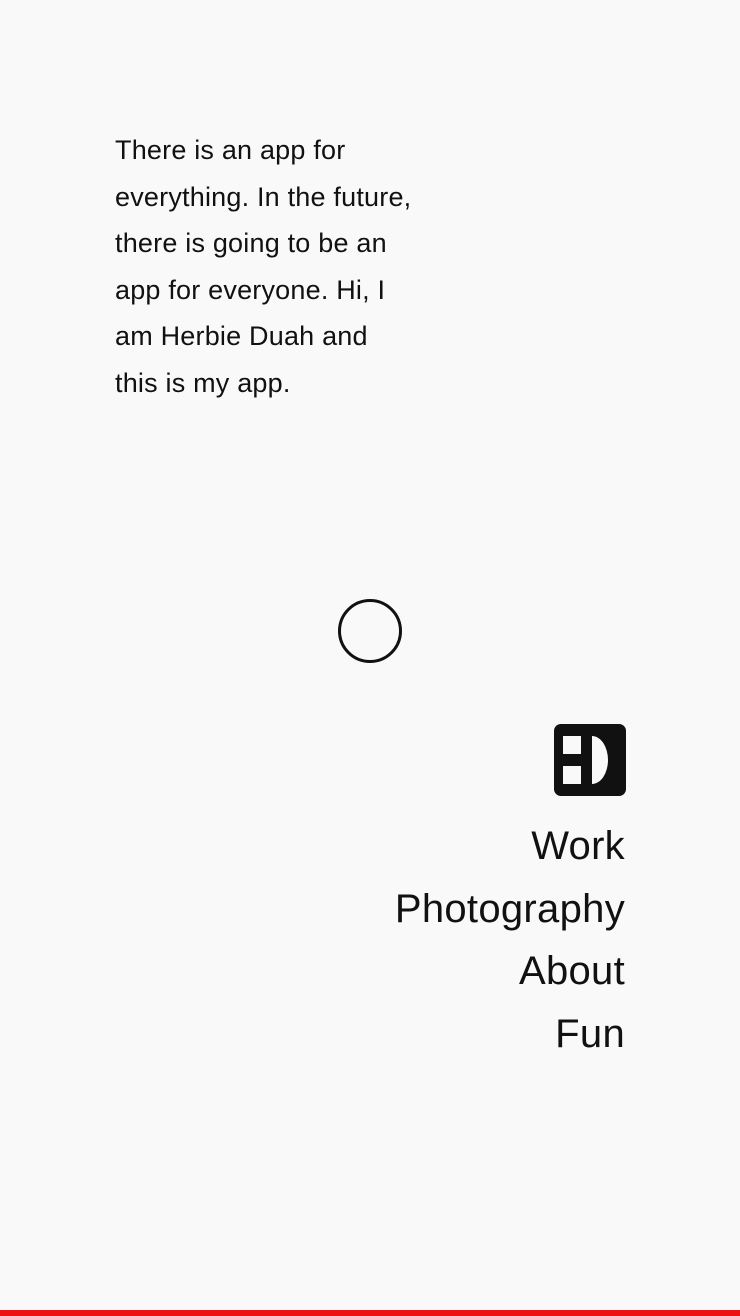 This screenshot has width=740, height=1316. What do you see at coordinates (510, 846) in the screenshot?
I see `nav-item-work: Work` at bounding box center [510, 846].